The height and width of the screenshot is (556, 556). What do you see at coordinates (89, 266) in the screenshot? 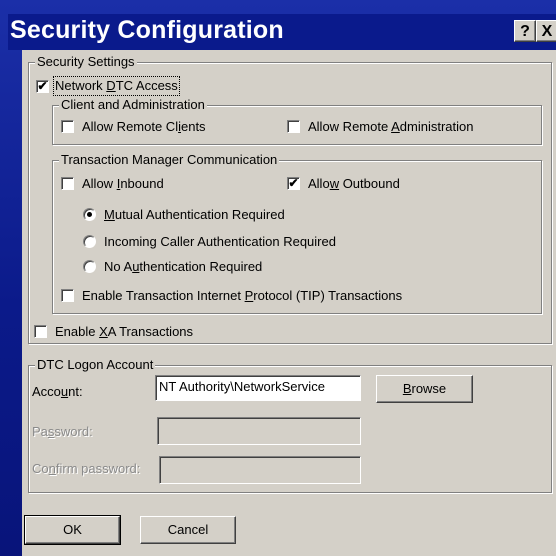
I see `no-auth-radio` at bounding box center [89, 266].